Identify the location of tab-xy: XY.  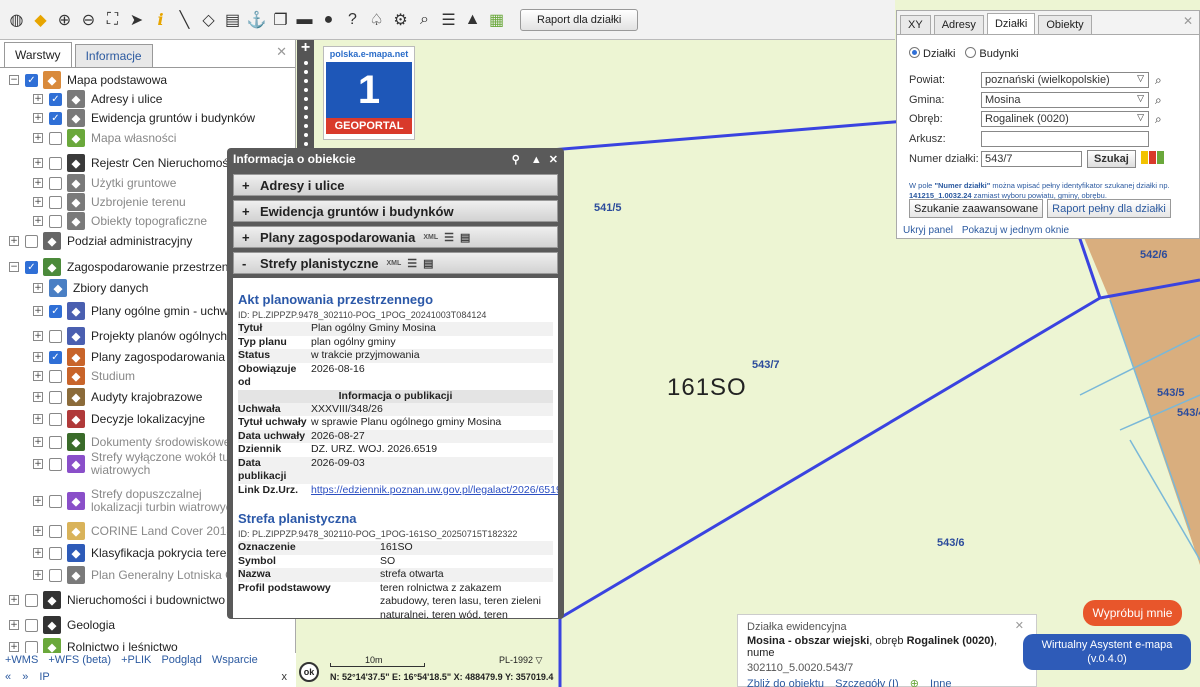
(915, 24).